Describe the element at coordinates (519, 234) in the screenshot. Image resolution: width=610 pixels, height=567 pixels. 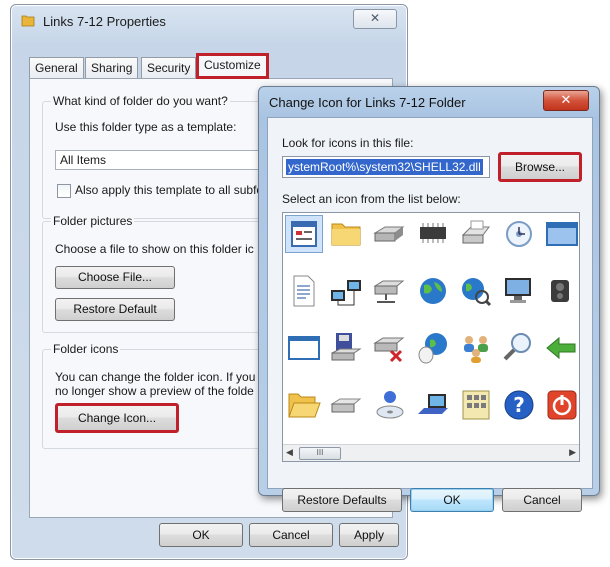
I see `clock-cd-icon` at that location.